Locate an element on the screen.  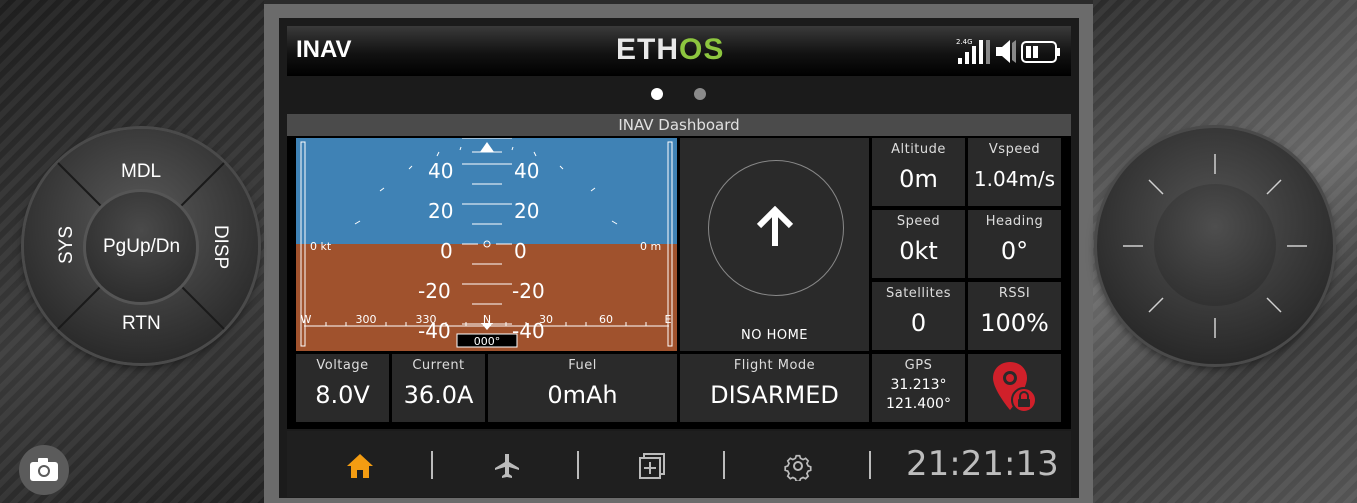
rssi-cell: RSSI 100% is located at coordinates (1014, 316).